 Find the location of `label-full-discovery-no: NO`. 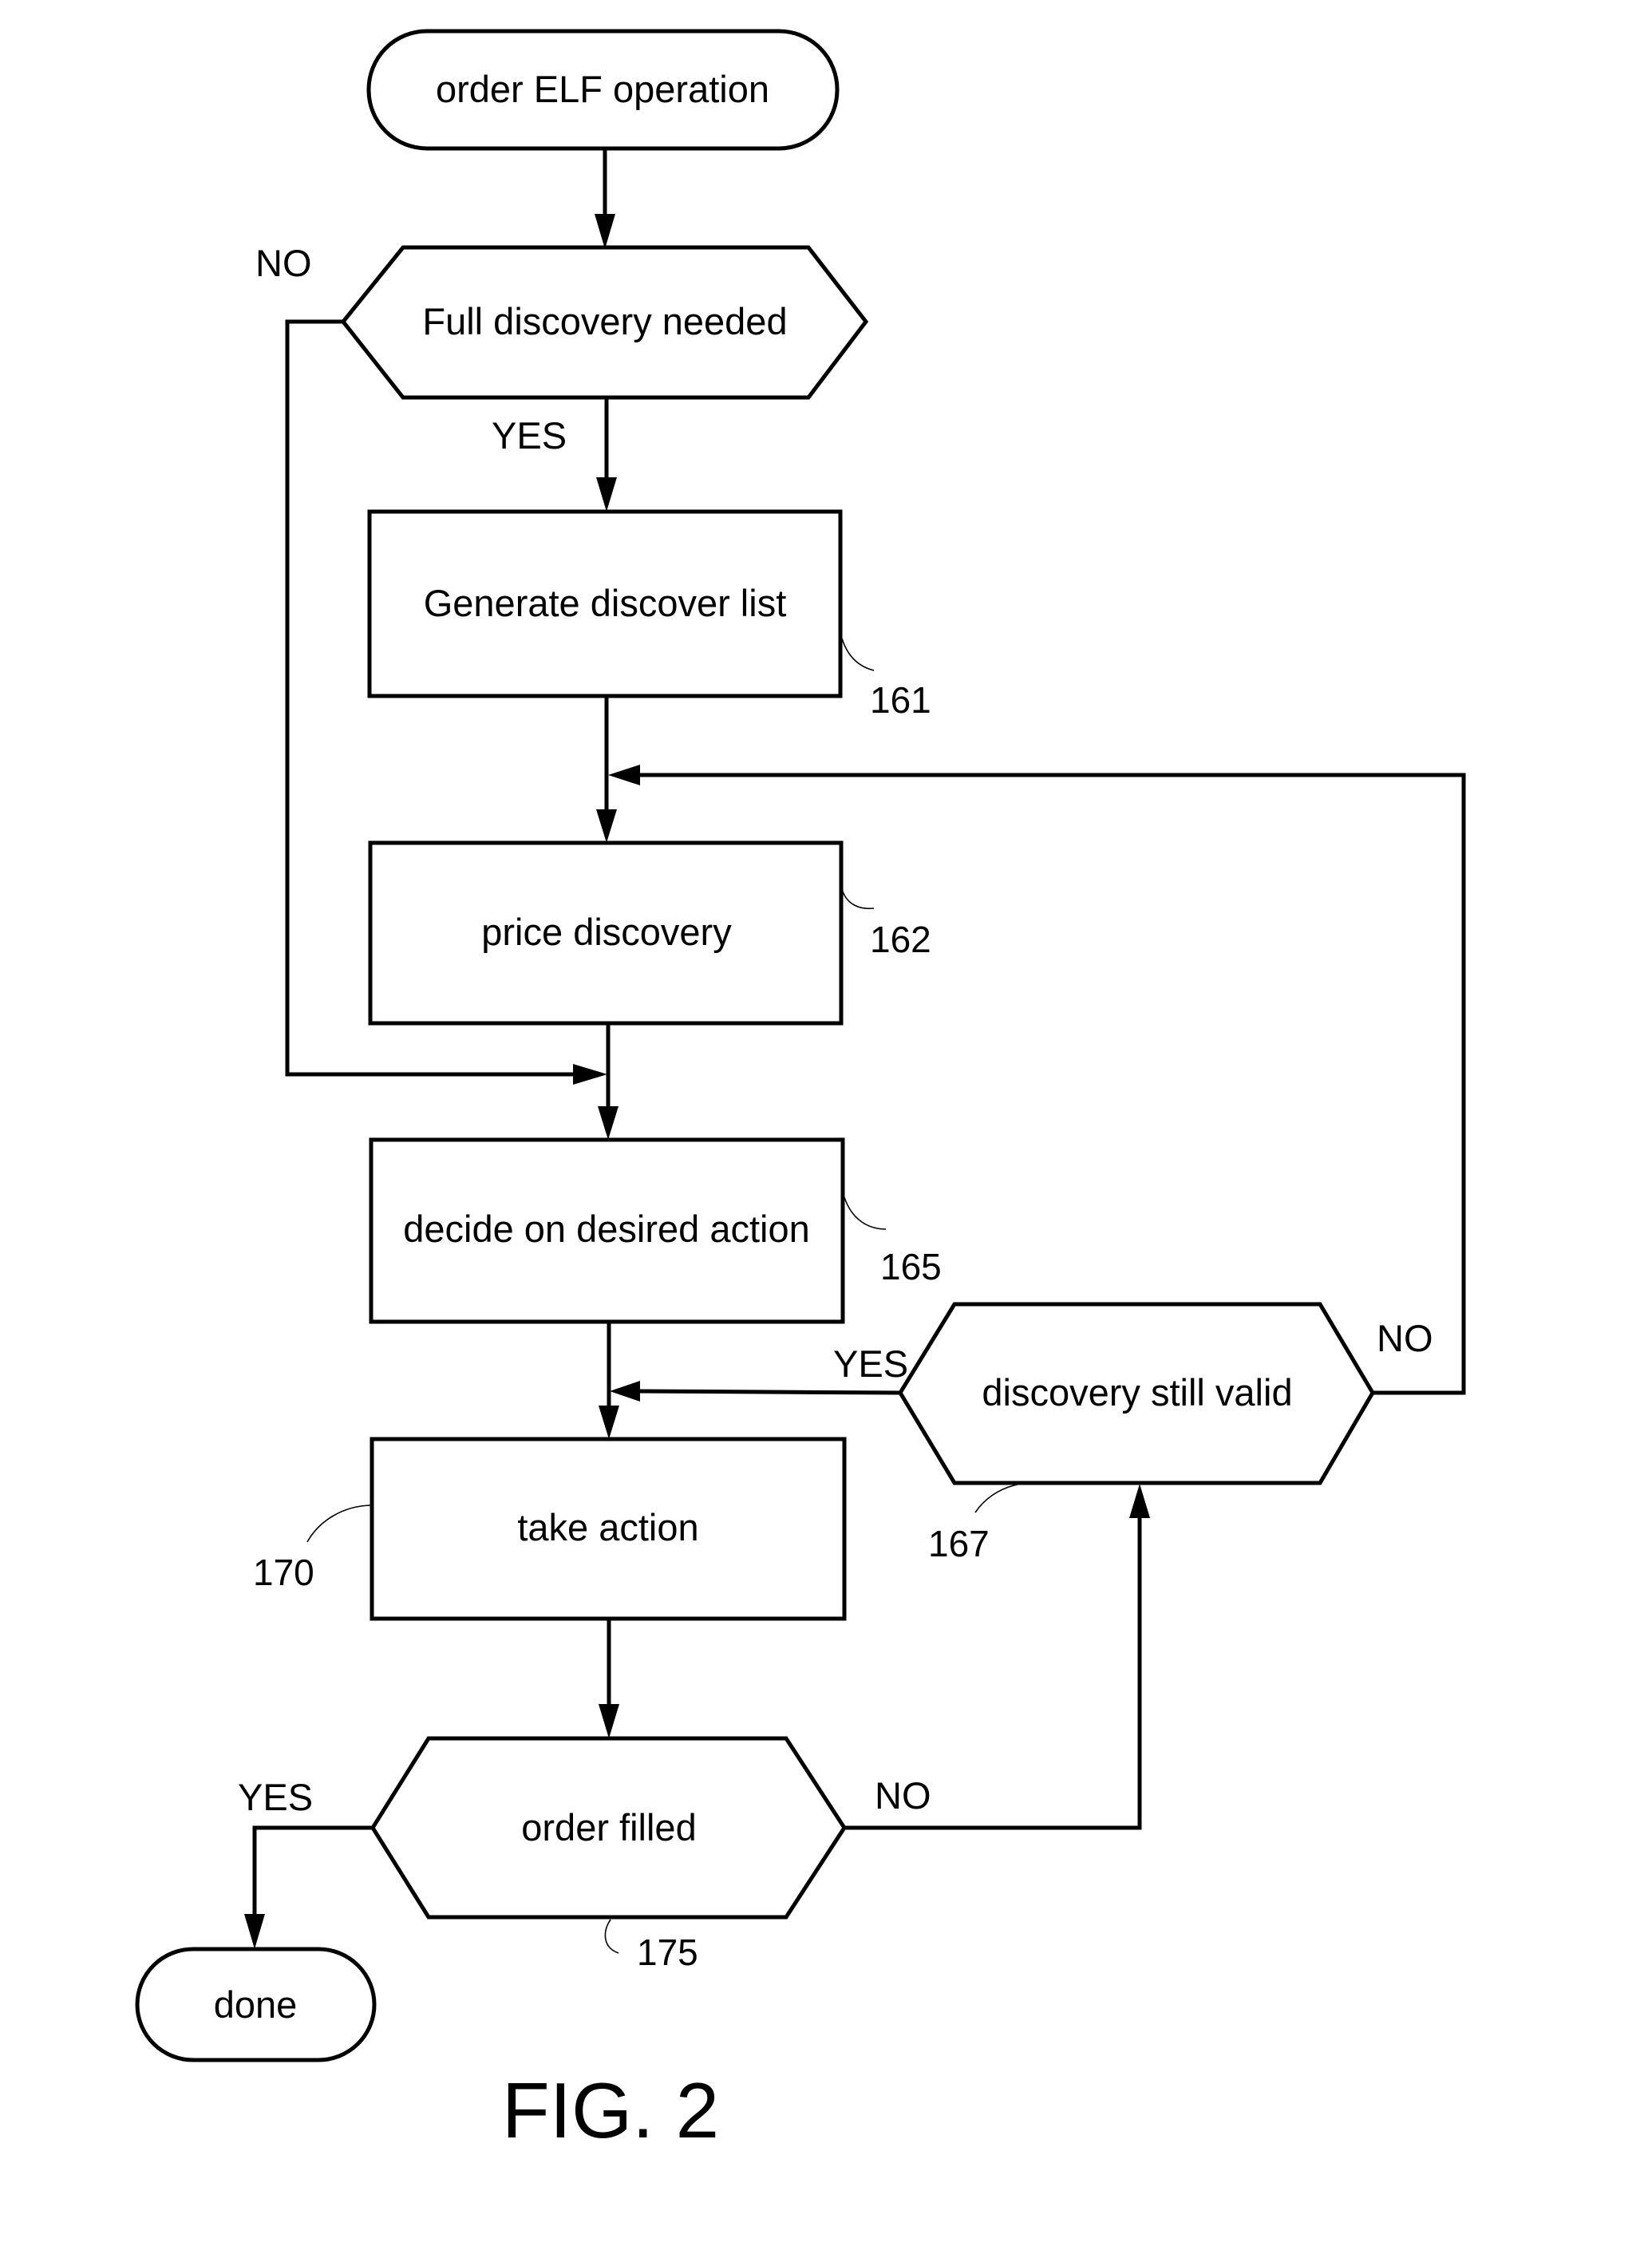

label-full-discovery-no: NO is located at coordinates (283, 263).